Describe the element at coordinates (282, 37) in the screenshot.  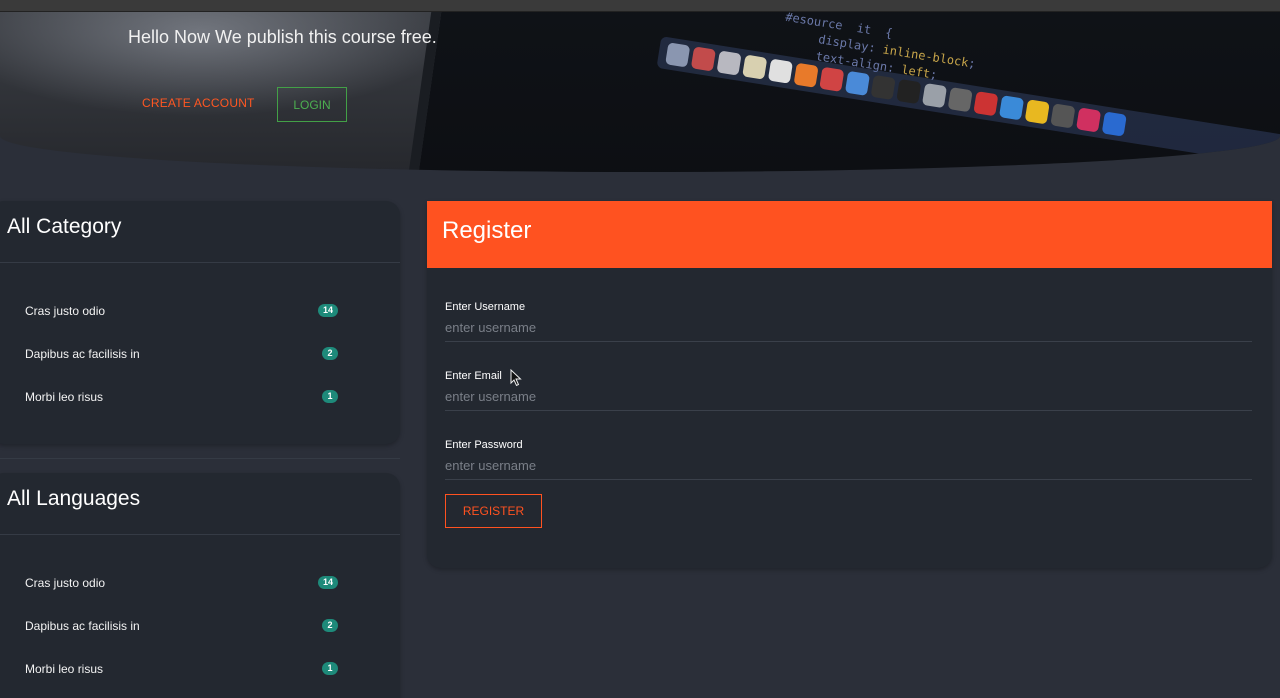
I see `hero-tagline: Hello Now We publish this course free.` at that location.